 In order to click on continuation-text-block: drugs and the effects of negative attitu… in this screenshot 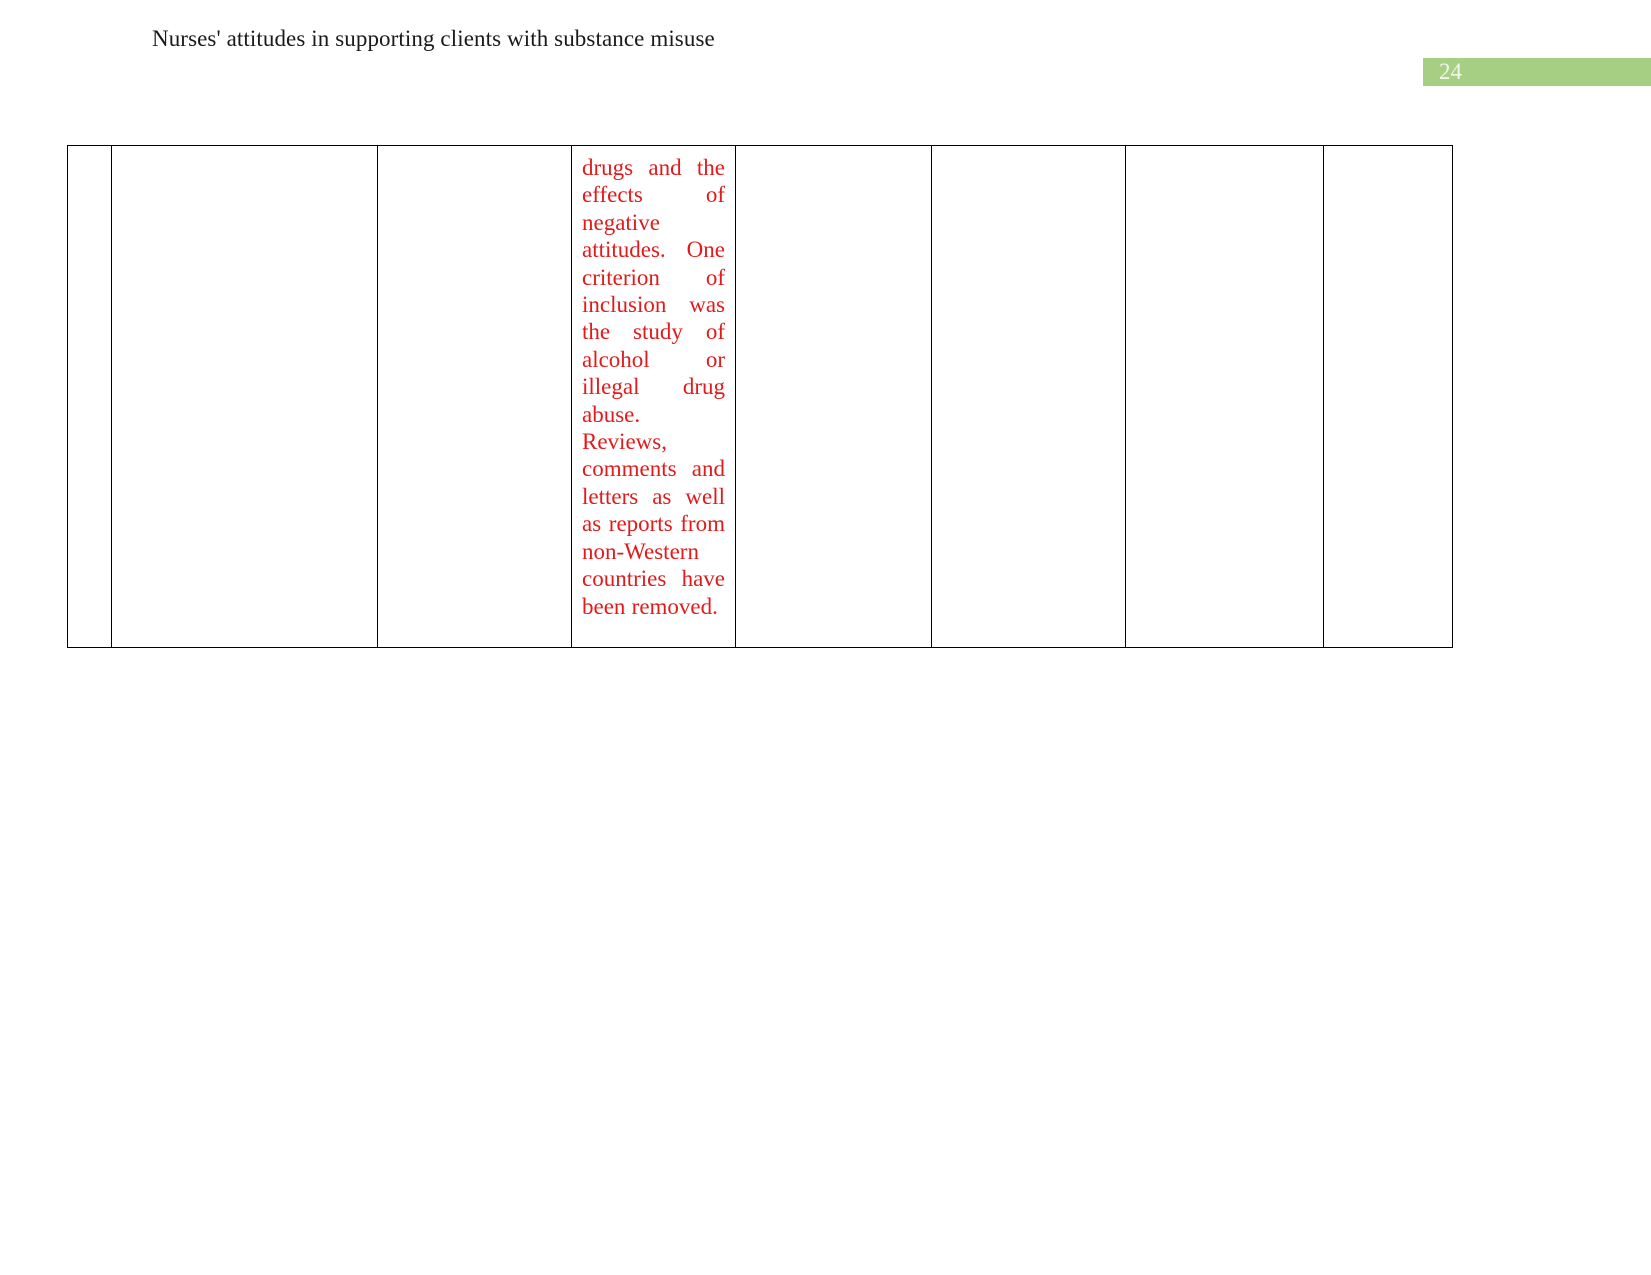, I will do `click(653, 387)`.